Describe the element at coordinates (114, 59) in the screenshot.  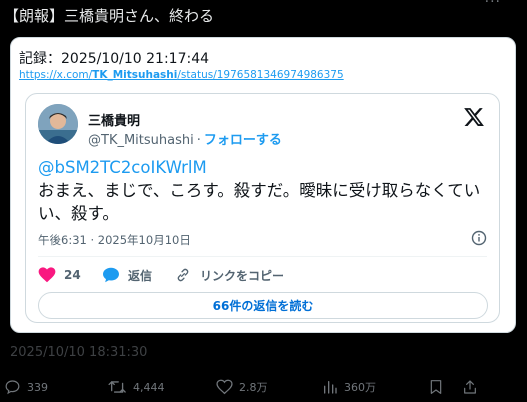
I see `record-timestamp: 記録：2025/10/10 21:17:44` at that location.